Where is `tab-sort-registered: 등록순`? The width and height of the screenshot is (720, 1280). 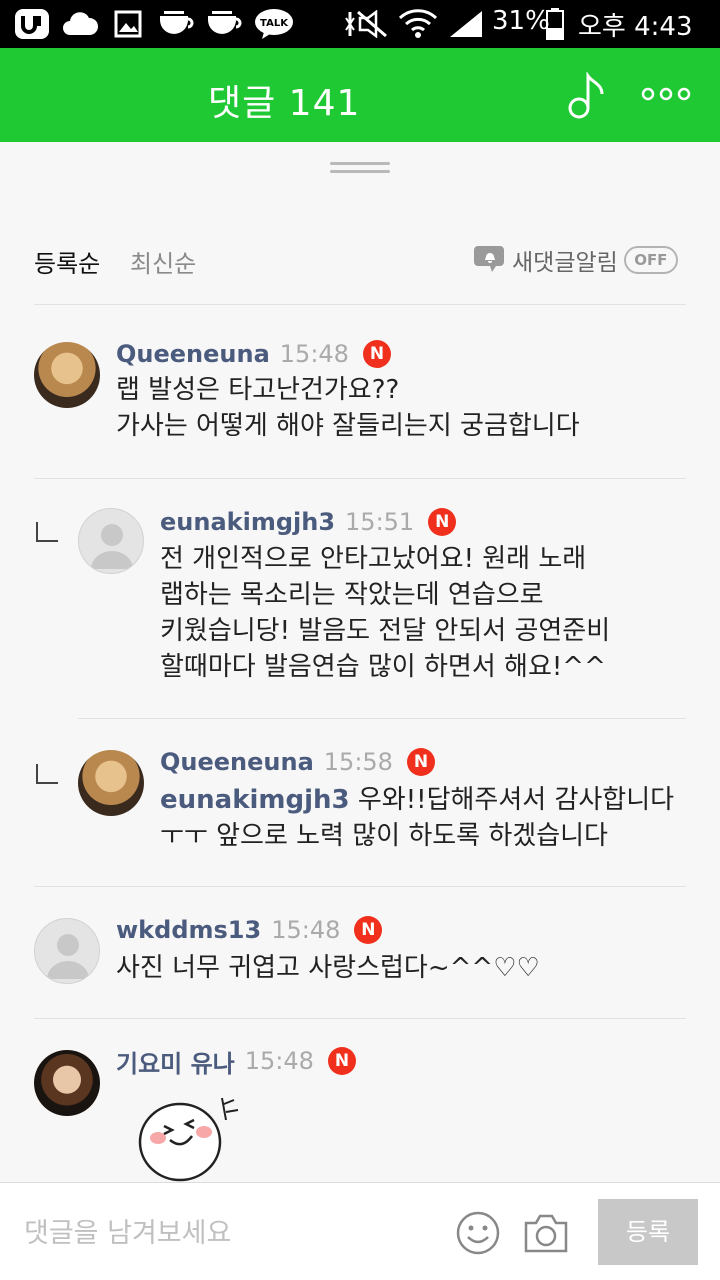 tab-sort-registered: 등록순 is located at coordinates (67, 261).